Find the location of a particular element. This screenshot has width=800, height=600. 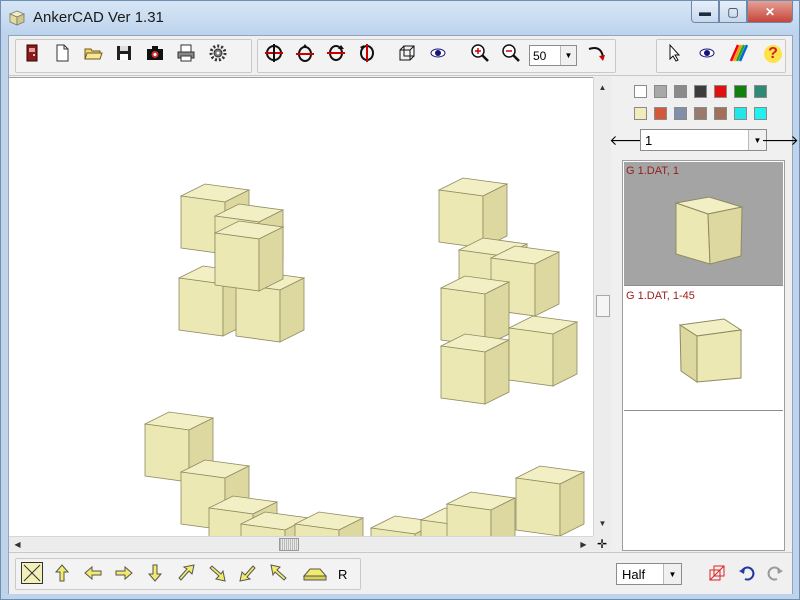

help-icon: ? is located at coordinates (773, 54).